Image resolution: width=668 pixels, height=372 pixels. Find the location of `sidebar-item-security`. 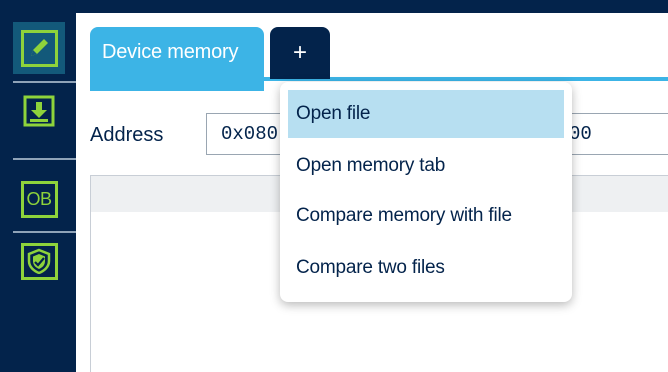

sidebar-item-security is located at coordinates (39, 261).